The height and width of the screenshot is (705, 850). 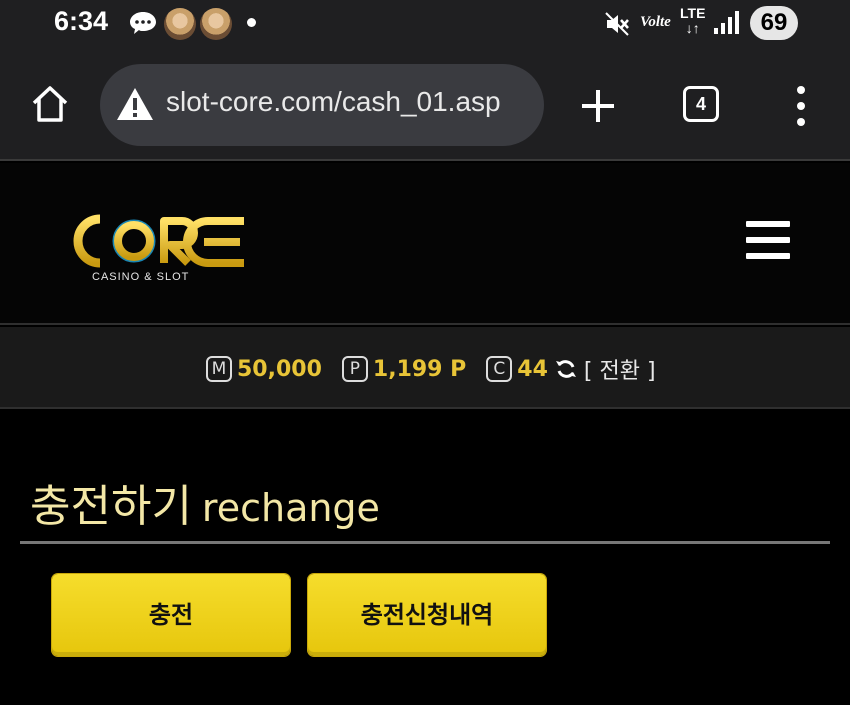 What do you see at coordinates (143, 23) in the screenshot?
I see `chat-bubble-icon` at bounding box center [143, 23].